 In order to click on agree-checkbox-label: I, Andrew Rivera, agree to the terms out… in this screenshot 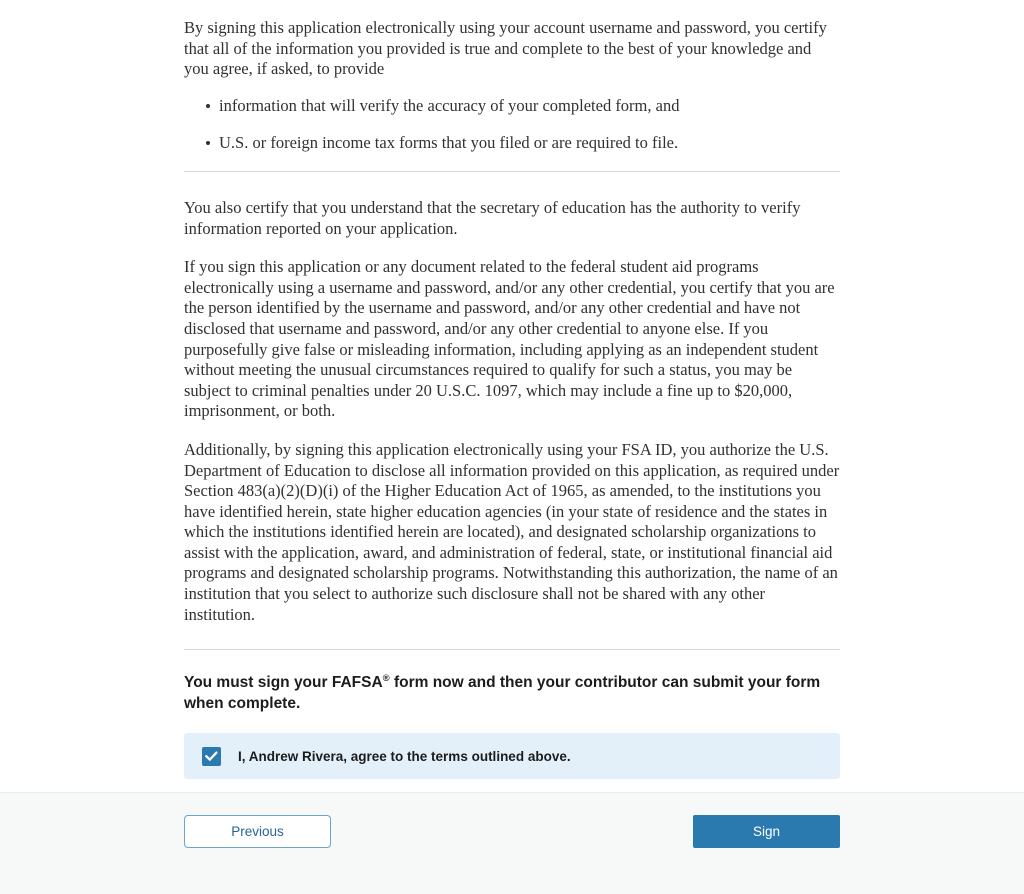, I will do `click(404, 756)`.